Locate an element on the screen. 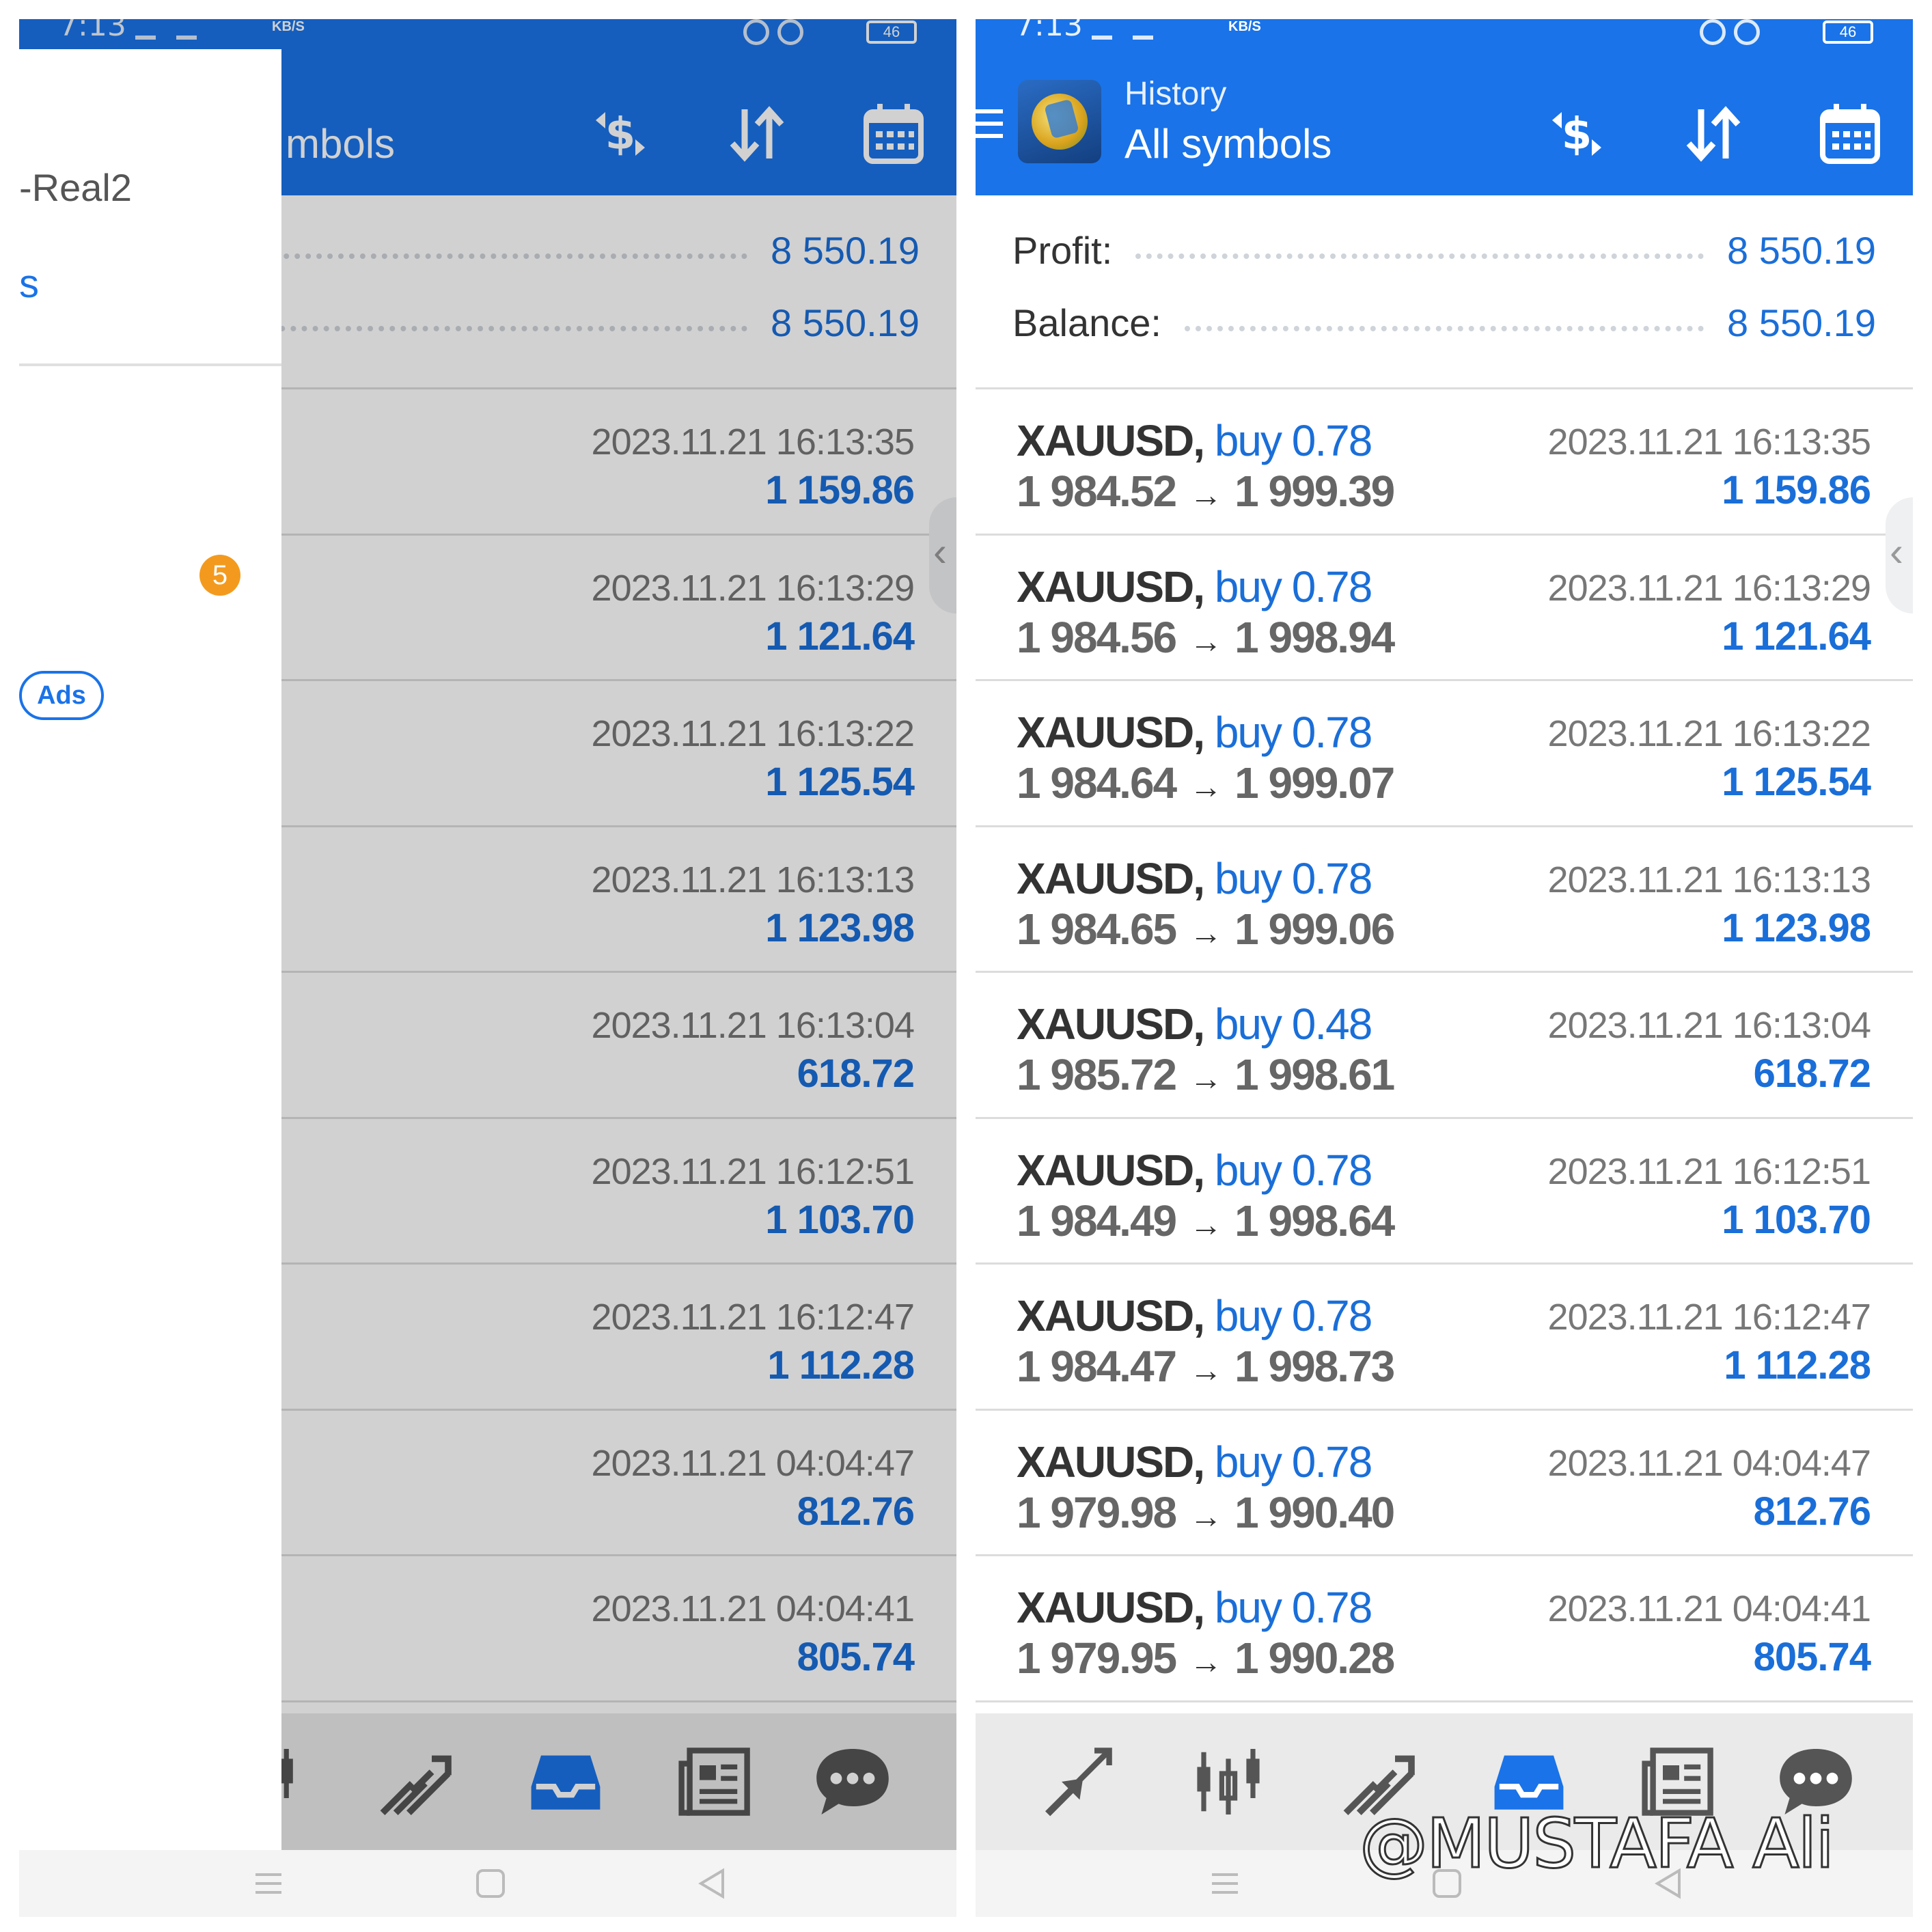 This screenshot has width=1932, height=1932. notification-badge: 5 is located at coordinates (220, 576).